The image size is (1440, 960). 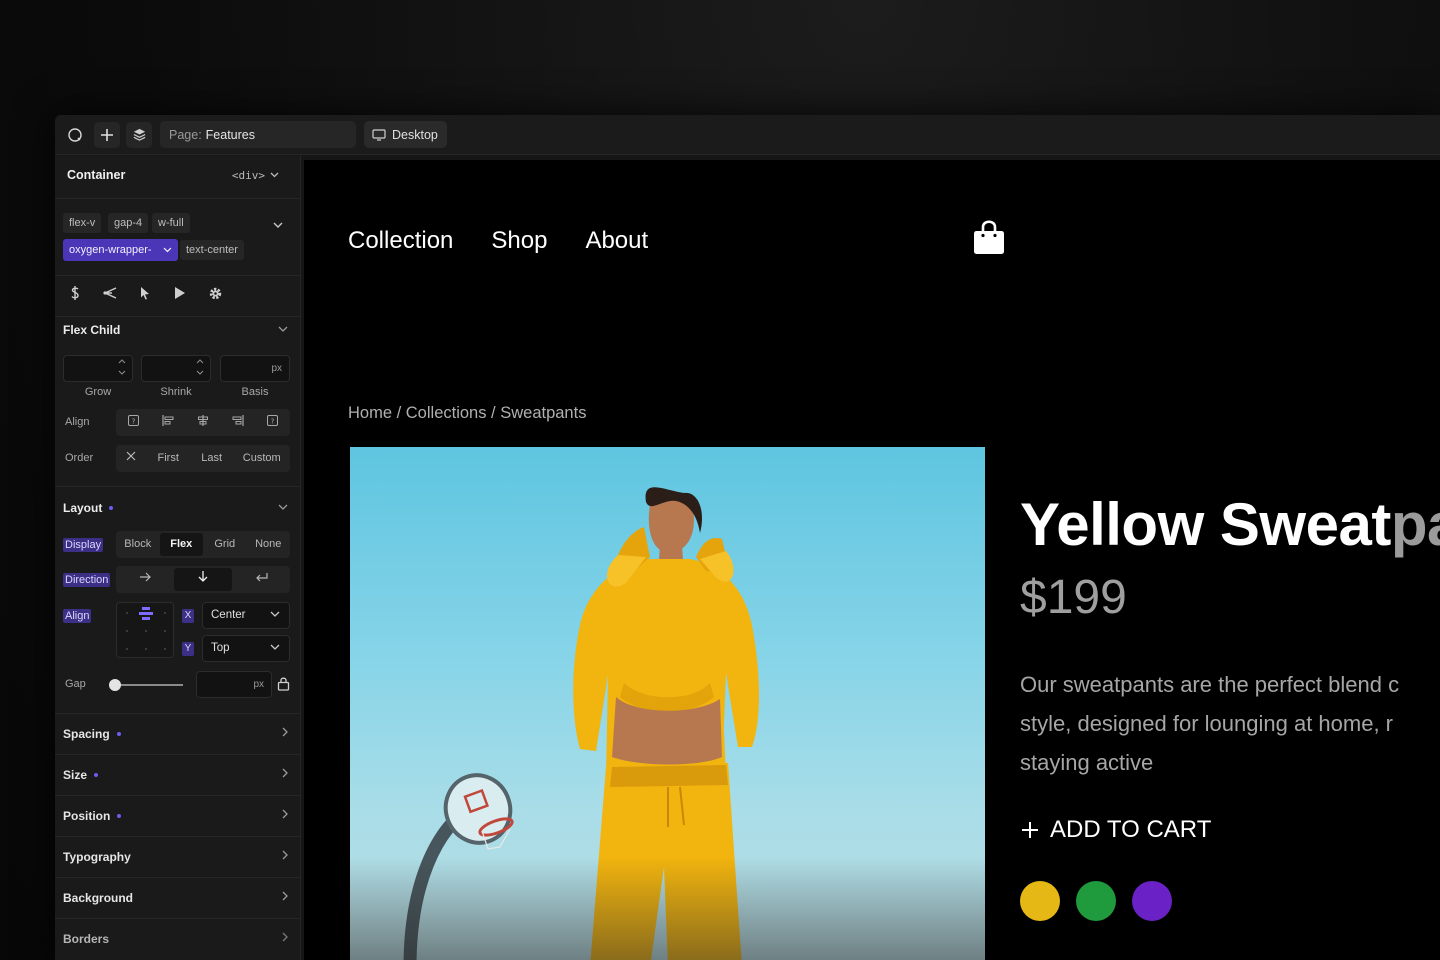 I want to click on page-selector: Page: Features, so click(x=258, y=134).